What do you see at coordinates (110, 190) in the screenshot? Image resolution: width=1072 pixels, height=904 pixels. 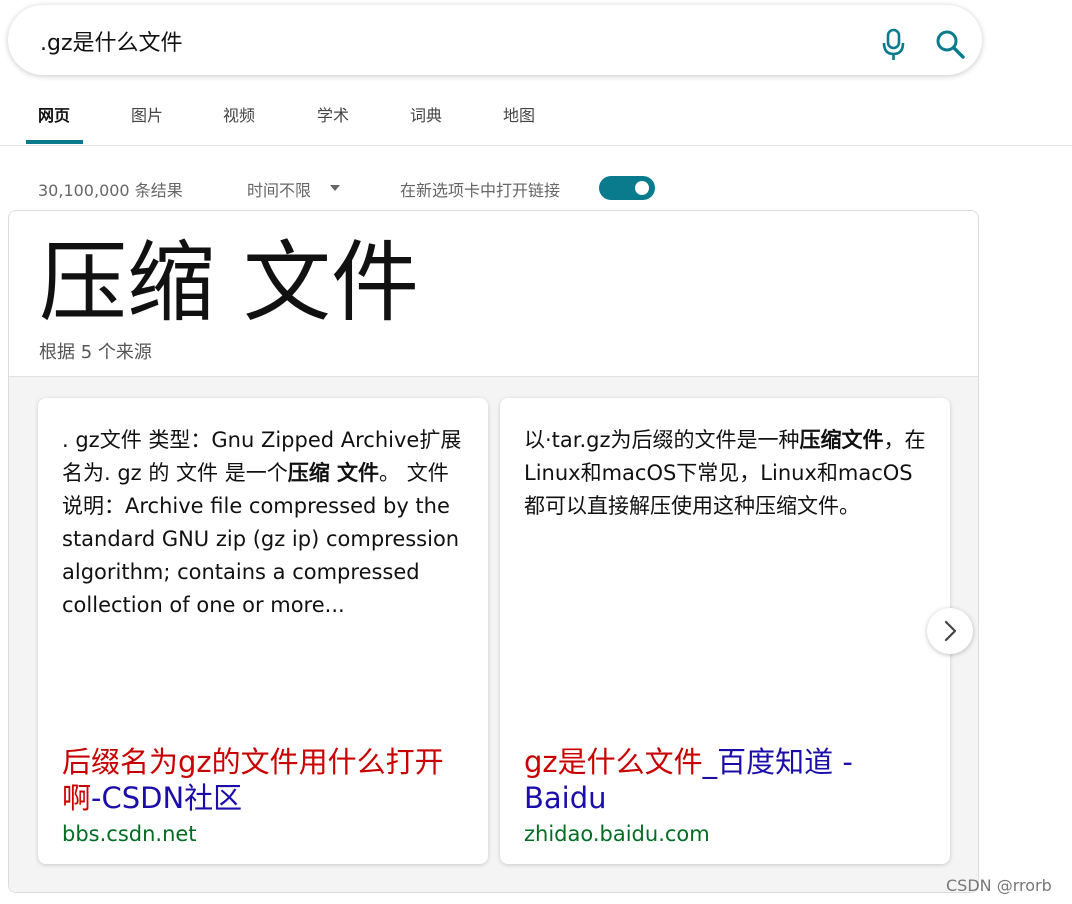 I see `result-count: 30,100,000 条结果` at bounding box center [110, 190].